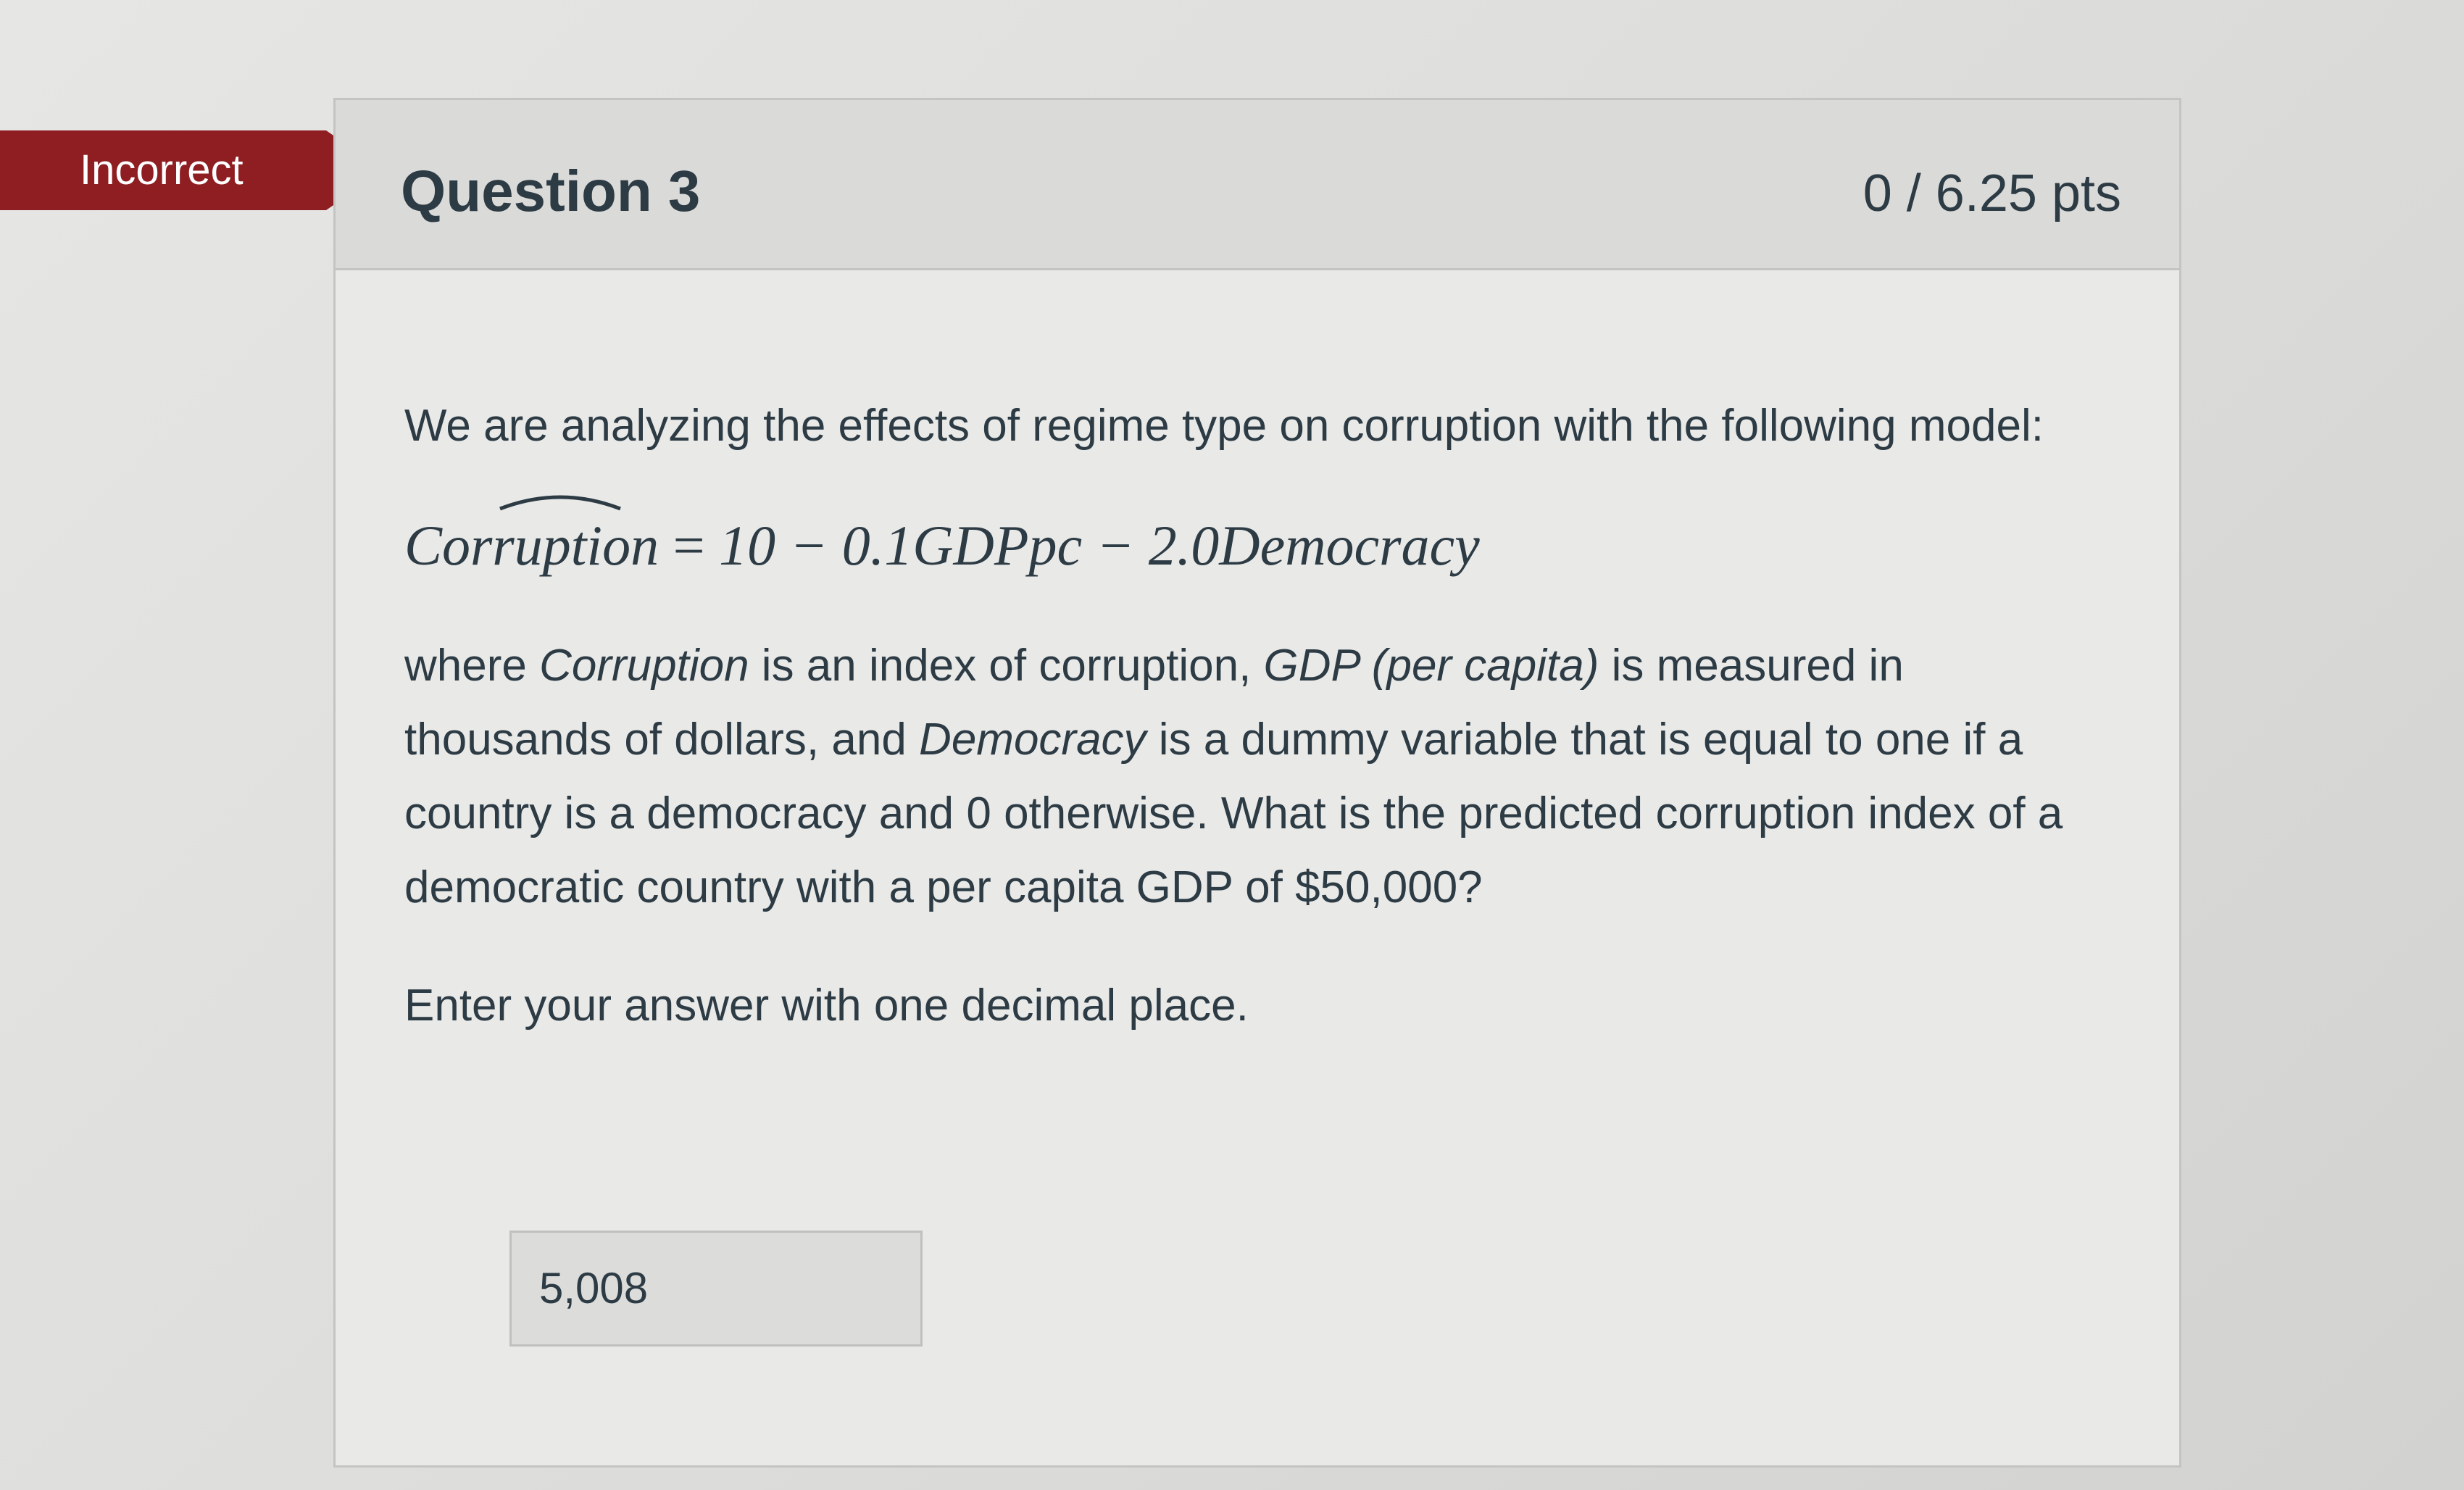 This screenshot has width=2464, height=1490. I want to click on incorrect-flag-label: Incorrect, so click(162, 169).